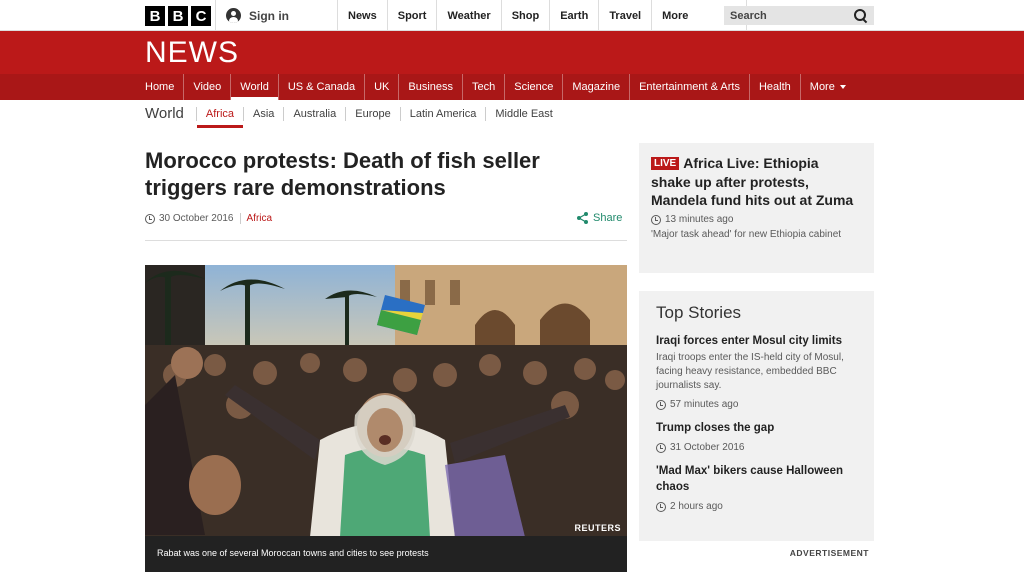 The image size is (1024, 572). Describe the element at coordinates (675, 15) in the screenshot. I see `top-nav-more-label: More` at that location.